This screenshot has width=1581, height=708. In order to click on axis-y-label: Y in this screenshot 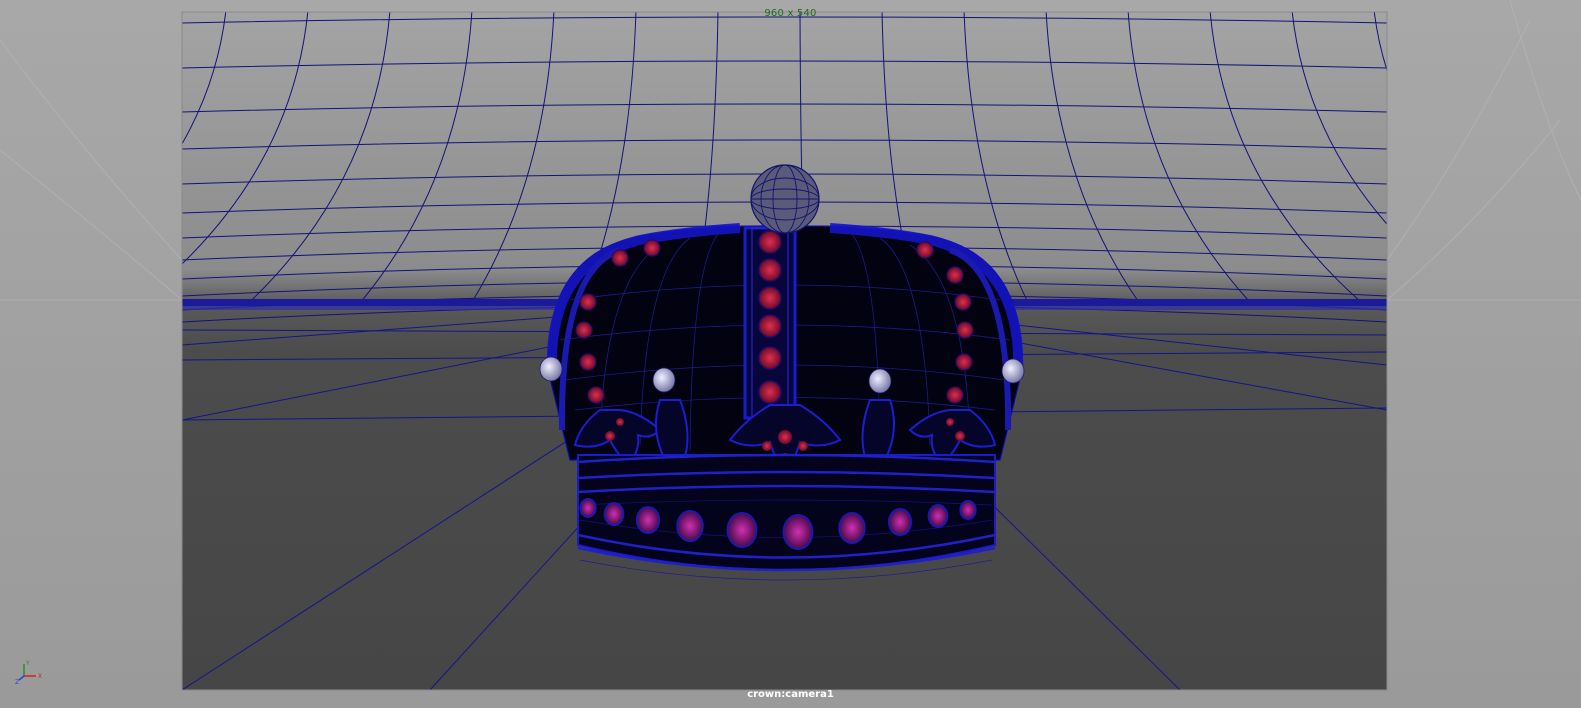, I will do `click(27, 663)`.